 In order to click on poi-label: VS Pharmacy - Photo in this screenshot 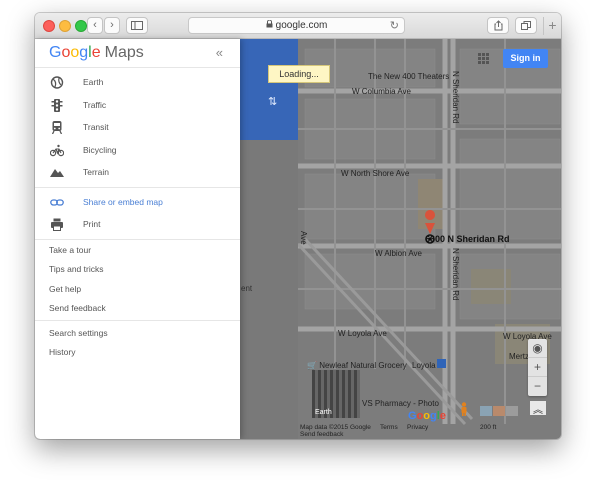, I will do `click(400, 403)`.